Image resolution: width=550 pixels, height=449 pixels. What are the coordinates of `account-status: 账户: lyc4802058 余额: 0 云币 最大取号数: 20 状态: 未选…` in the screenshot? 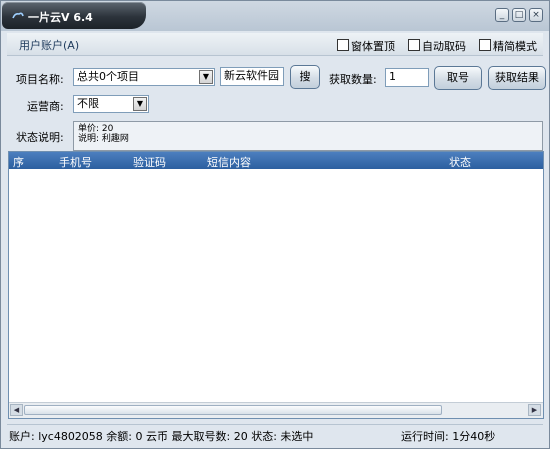 It's located at (161, 436).